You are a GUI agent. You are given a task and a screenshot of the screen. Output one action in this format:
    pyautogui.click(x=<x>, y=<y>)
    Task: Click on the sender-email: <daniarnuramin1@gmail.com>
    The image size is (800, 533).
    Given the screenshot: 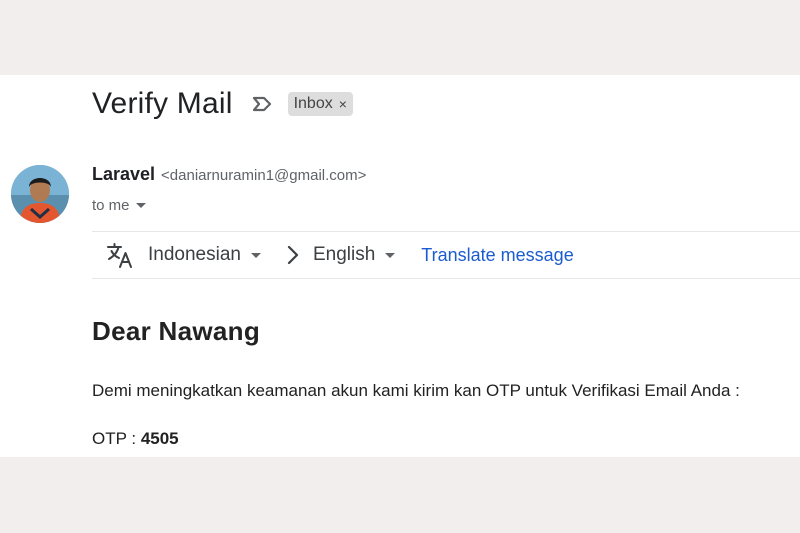 What is the action you would take?
    pyautogui.click(x=263, y=175)
    